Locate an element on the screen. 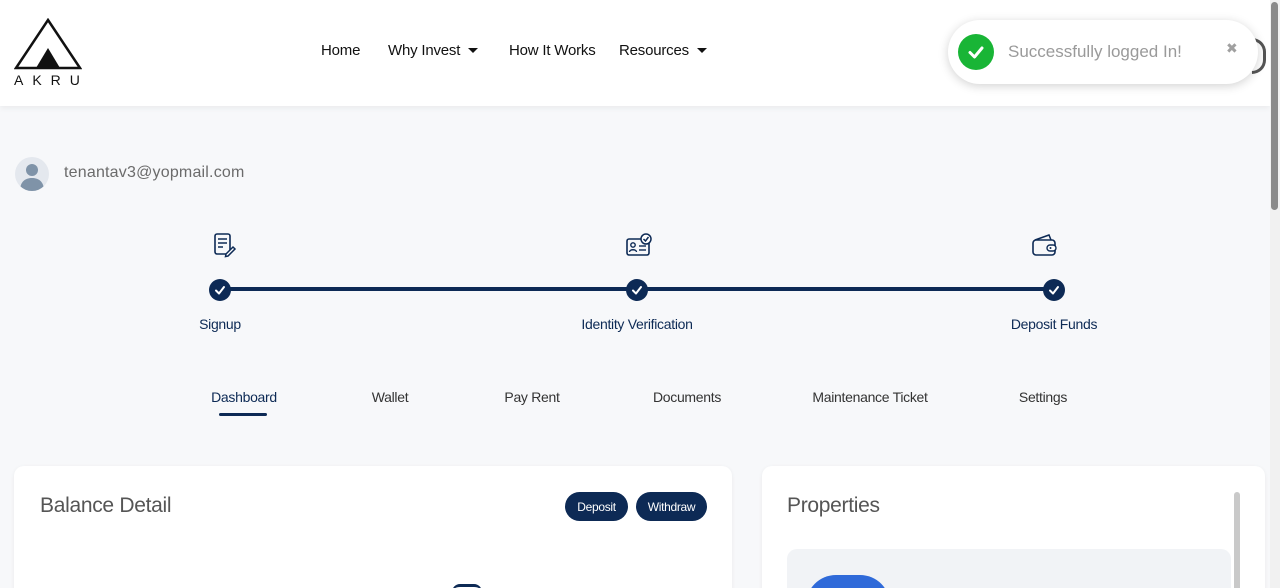 The height and width of the screenshot is (588, 1280). toast-message: Successfully logged In! is located at coordinates (1095, 51).